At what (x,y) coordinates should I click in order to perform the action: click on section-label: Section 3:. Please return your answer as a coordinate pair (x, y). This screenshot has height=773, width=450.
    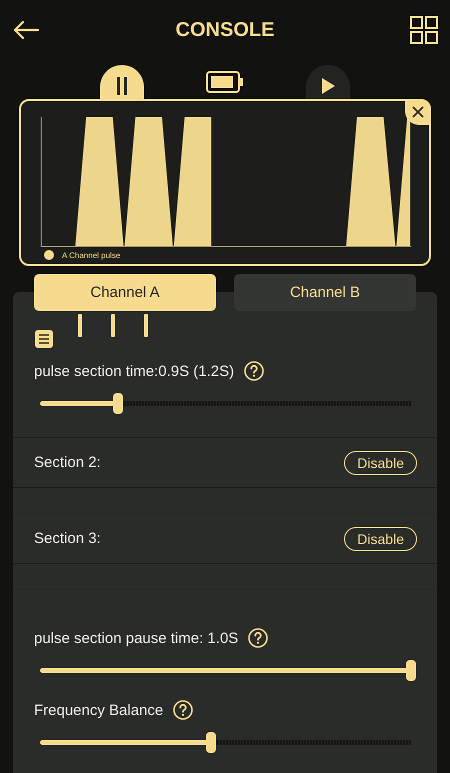
    Looking at the image, I should click on (67, 538).